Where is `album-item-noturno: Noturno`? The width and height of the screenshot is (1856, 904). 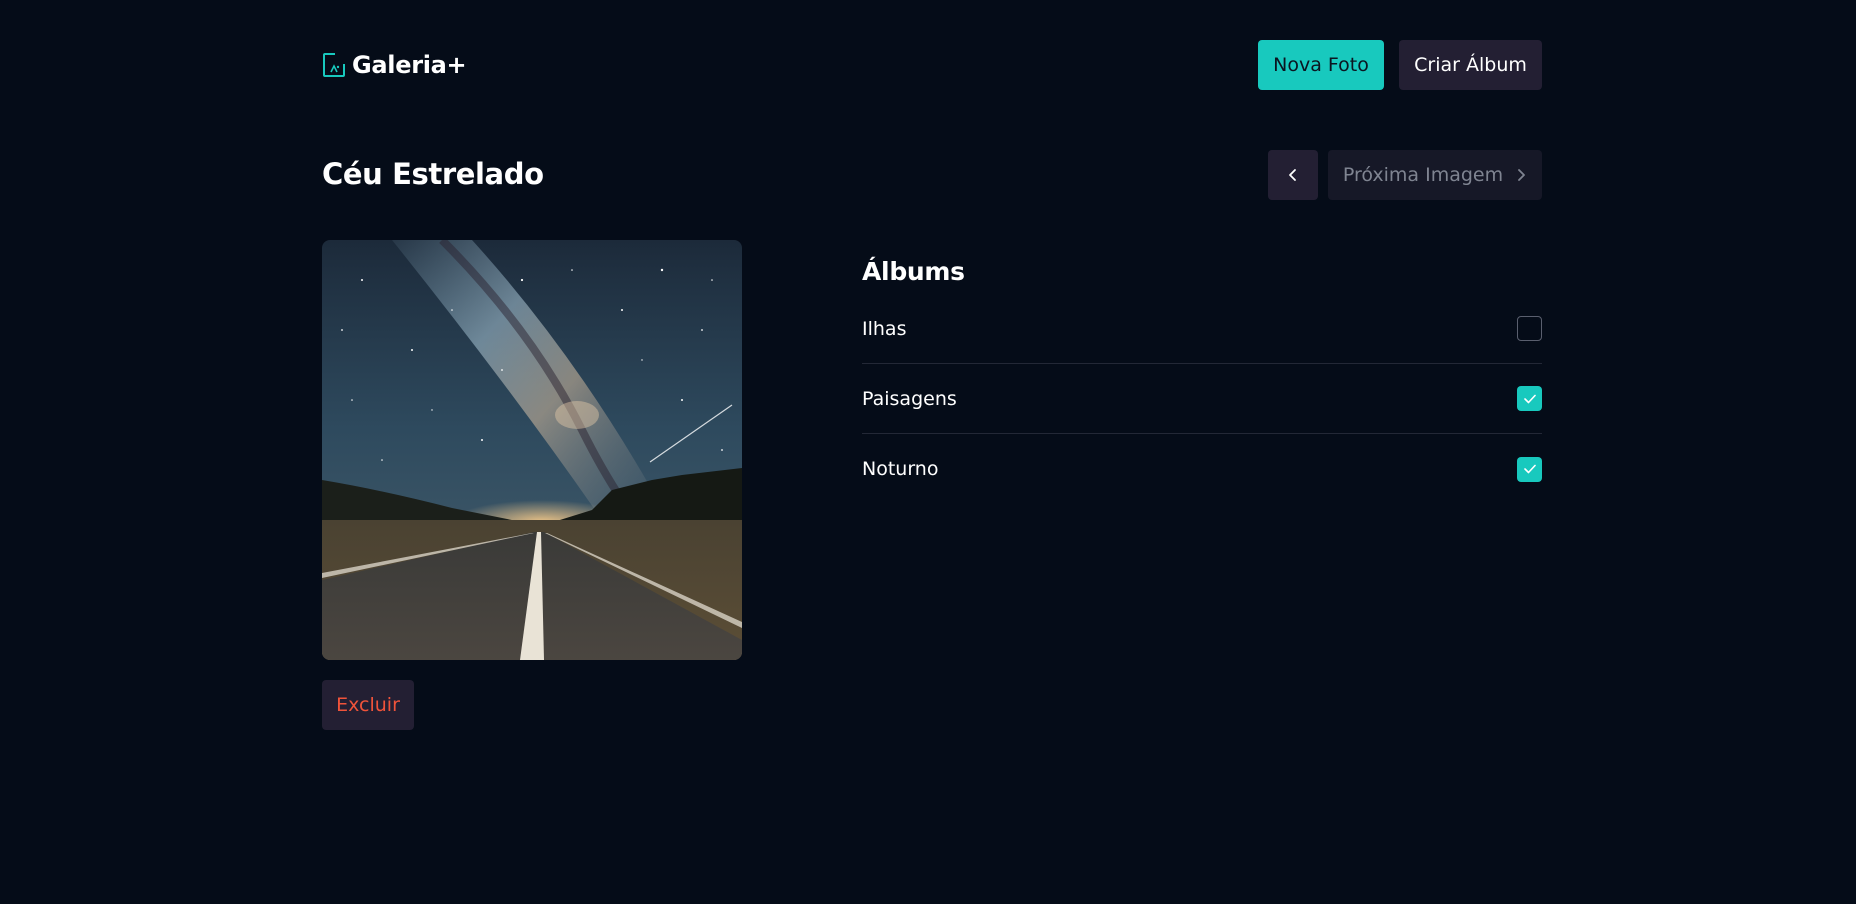 album-item-noturno: Noturno is located at coordinates (1202, 469).